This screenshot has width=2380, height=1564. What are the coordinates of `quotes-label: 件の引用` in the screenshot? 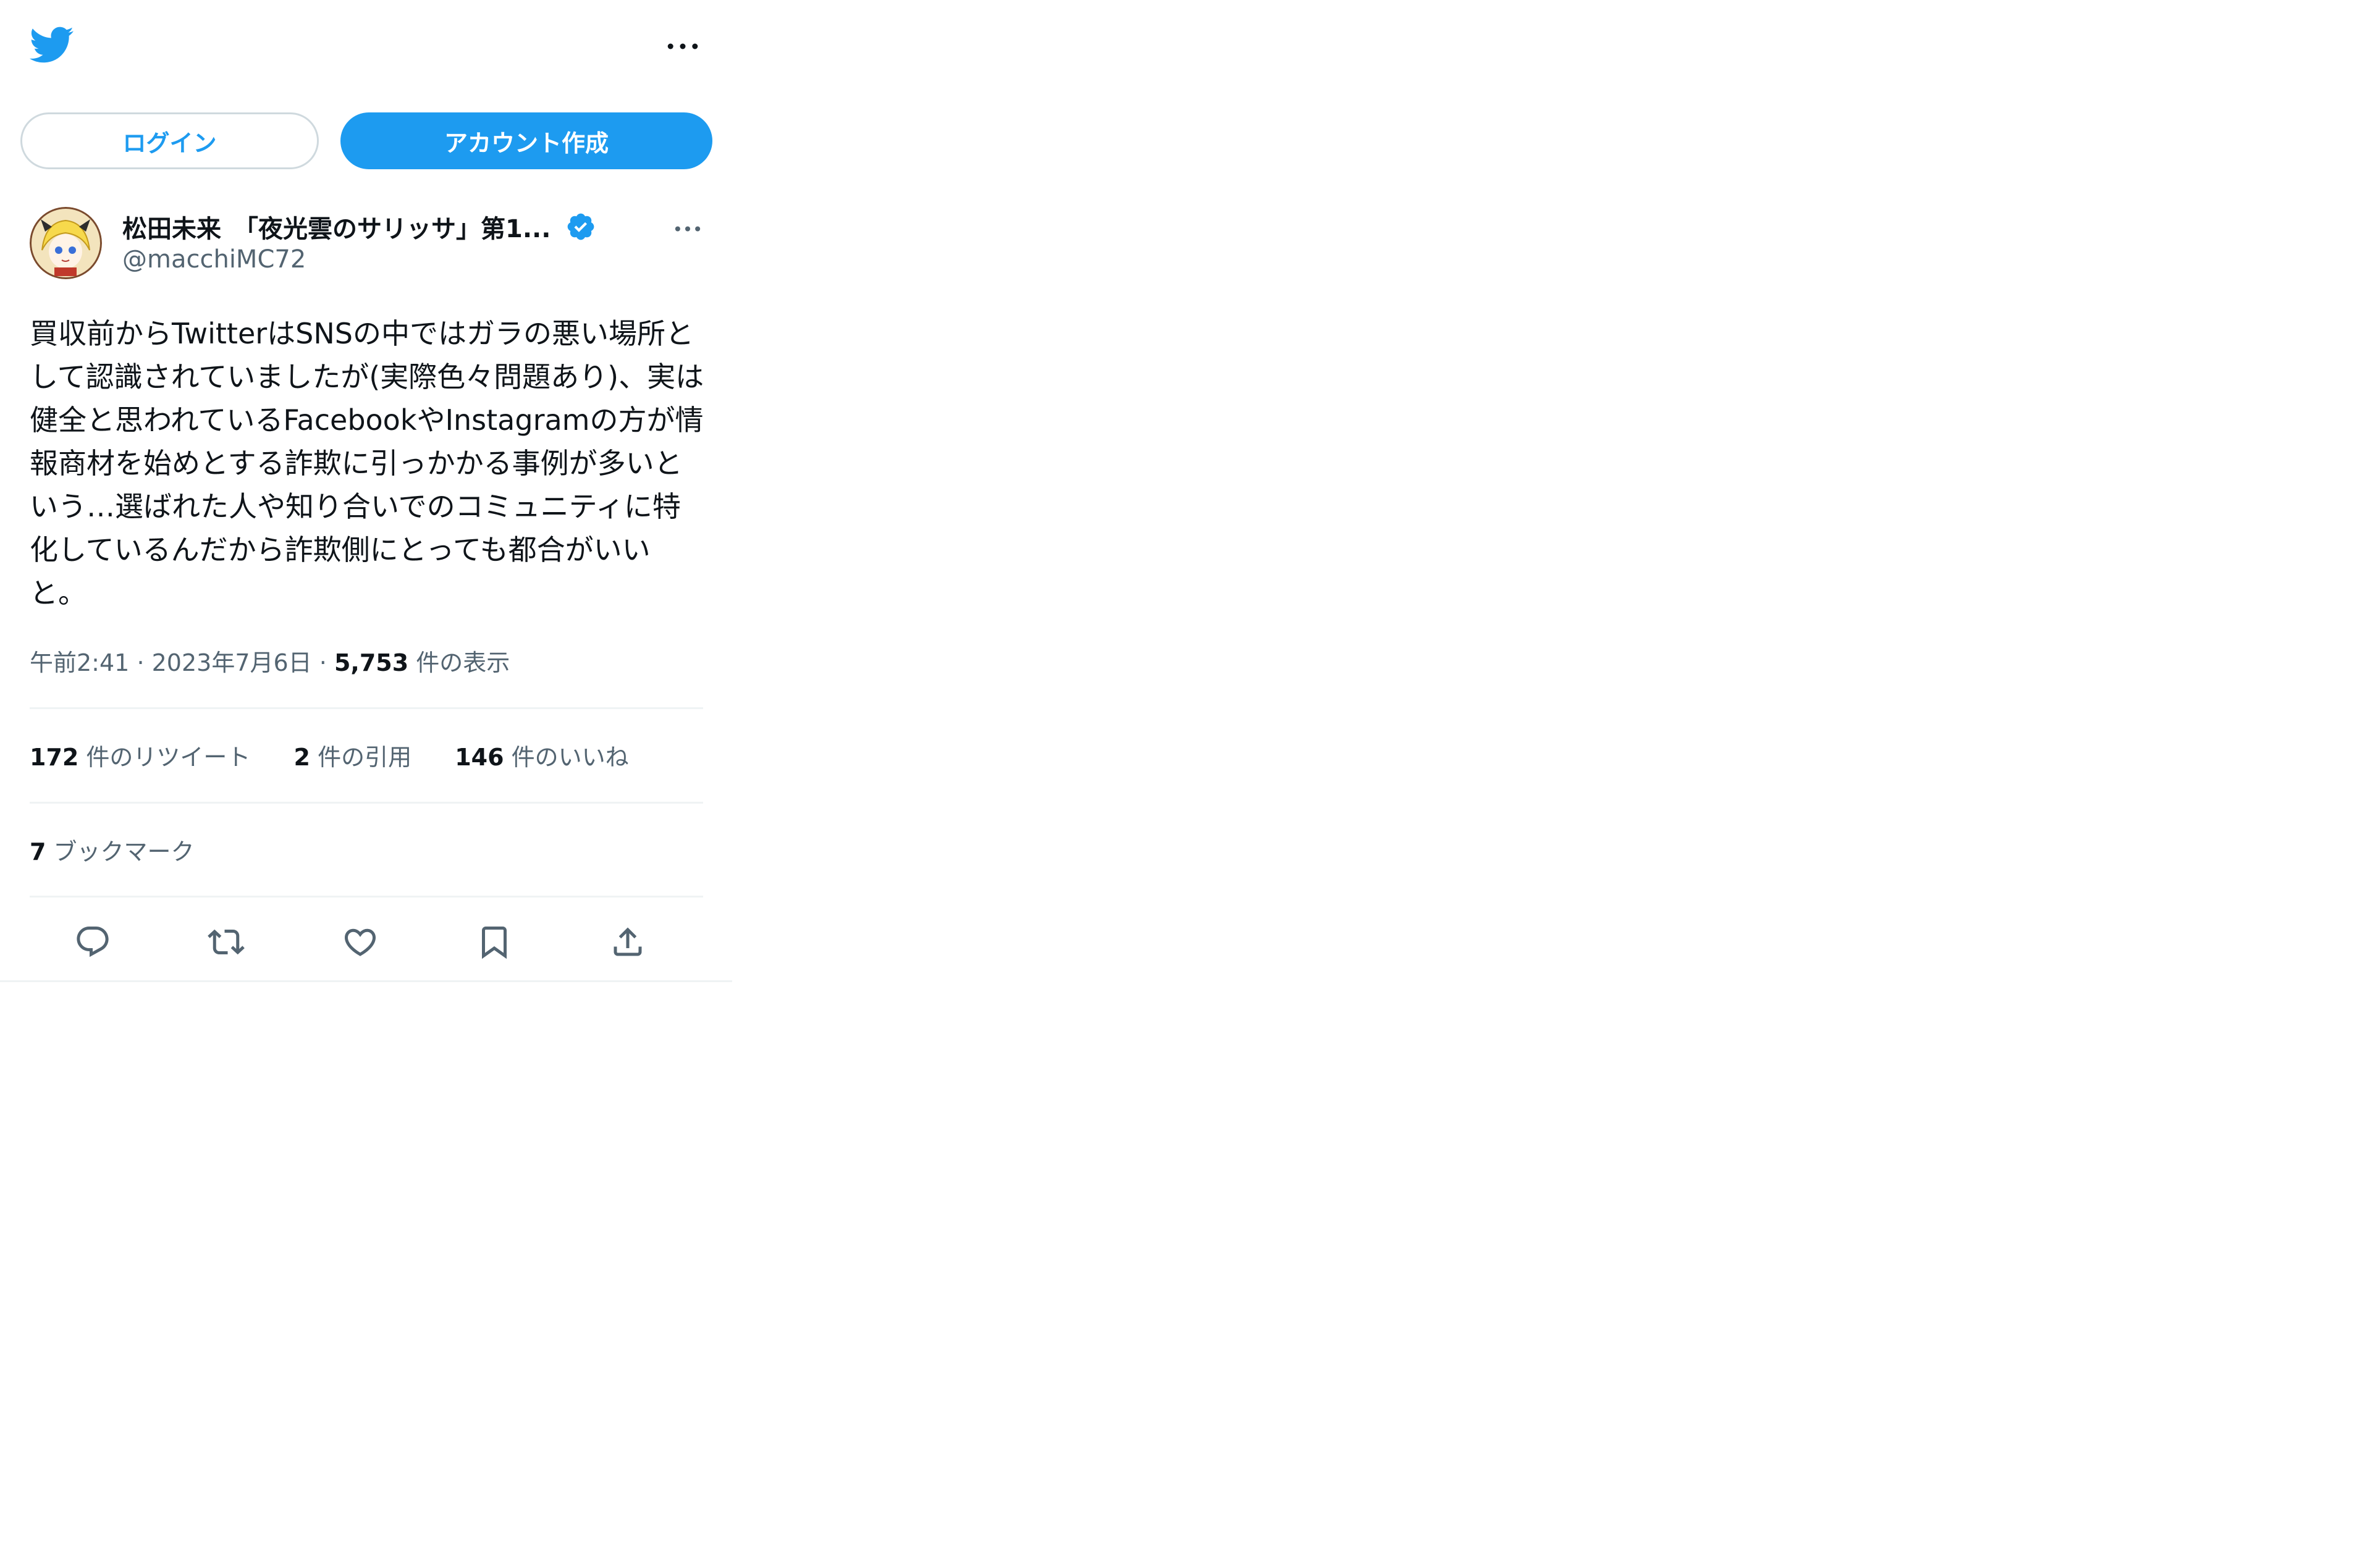 It's located at (365, 757).